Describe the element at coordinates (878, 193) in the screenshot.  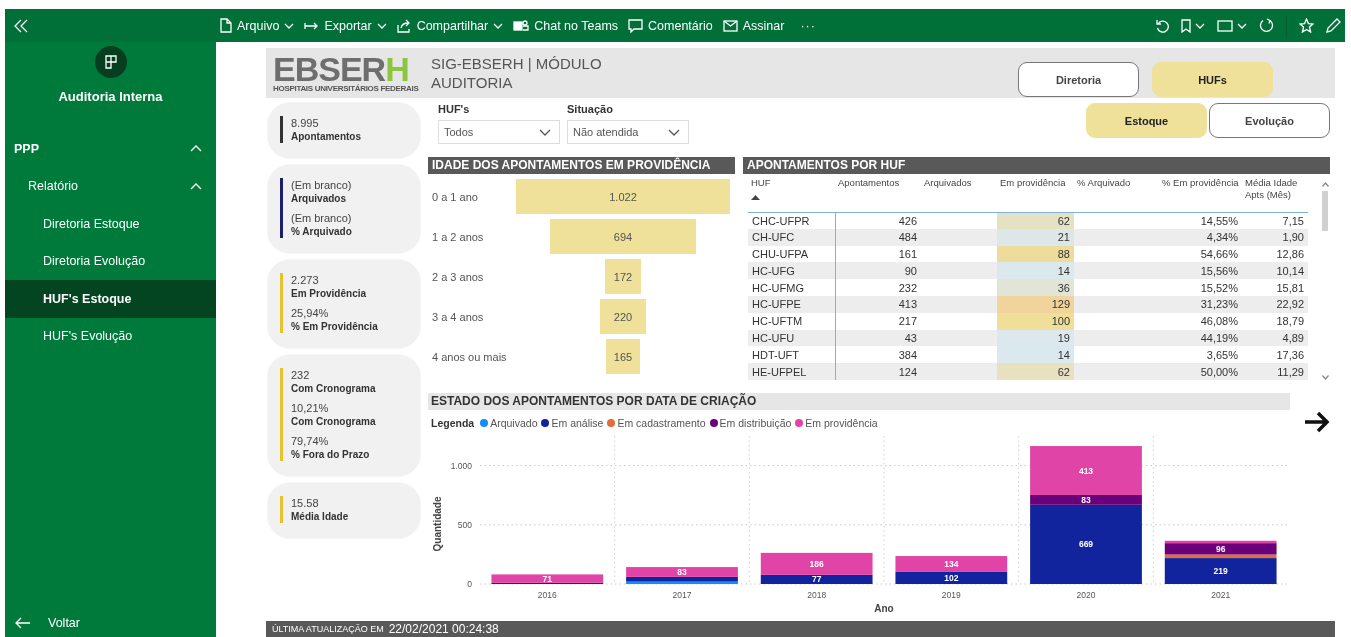
I see `column-header: Apontamentos` at that location.